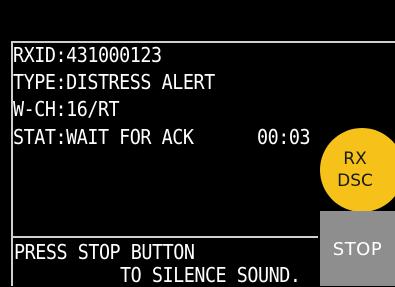 Image resolution: width=395 pixels, height=287 pixels. Describe the element at coordinates (66, 109) in the screenshot. I see `working-channel-text: W-CH:16/RT` at that location.